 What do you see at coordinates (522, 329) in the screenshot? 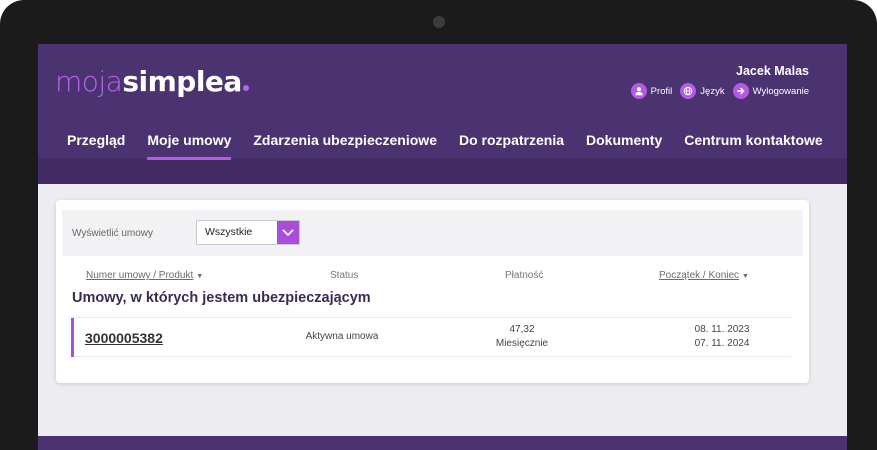
I see `payment-amount: 47,32` at bounding box center [522, 329].